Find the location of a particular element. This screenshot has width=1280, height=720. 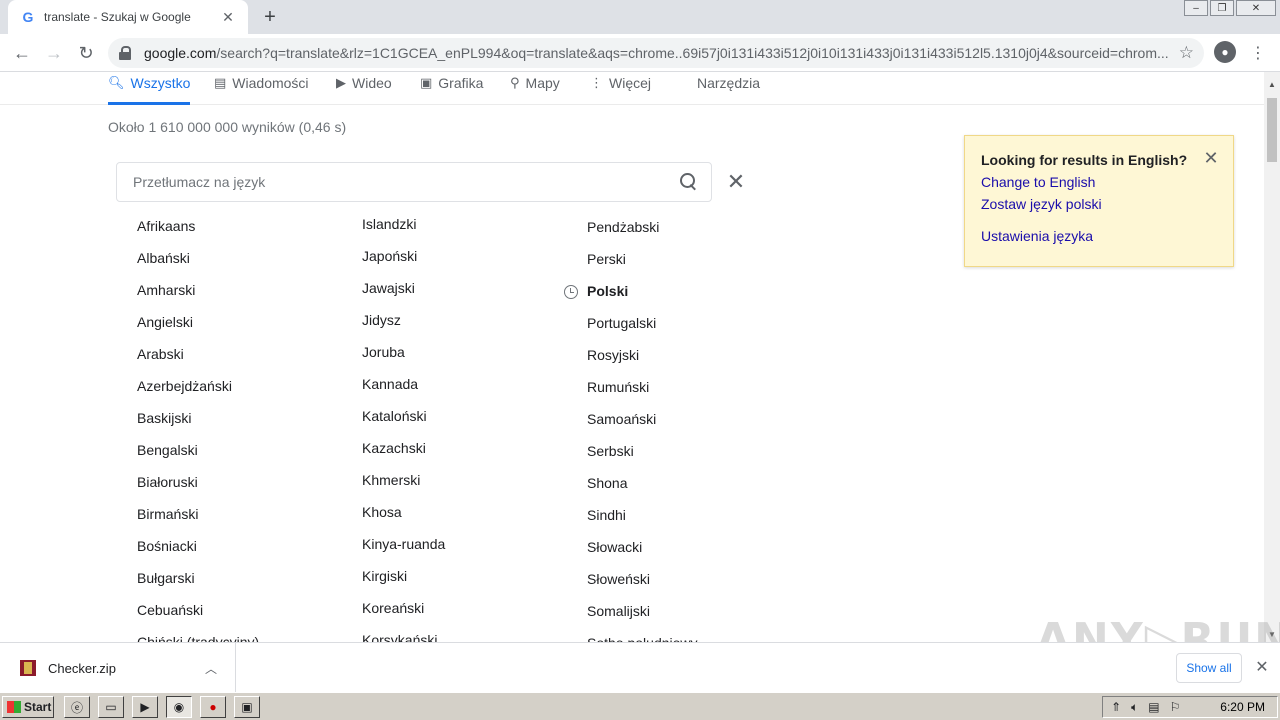

language-option: Shona is located at coordinates (642, 485).